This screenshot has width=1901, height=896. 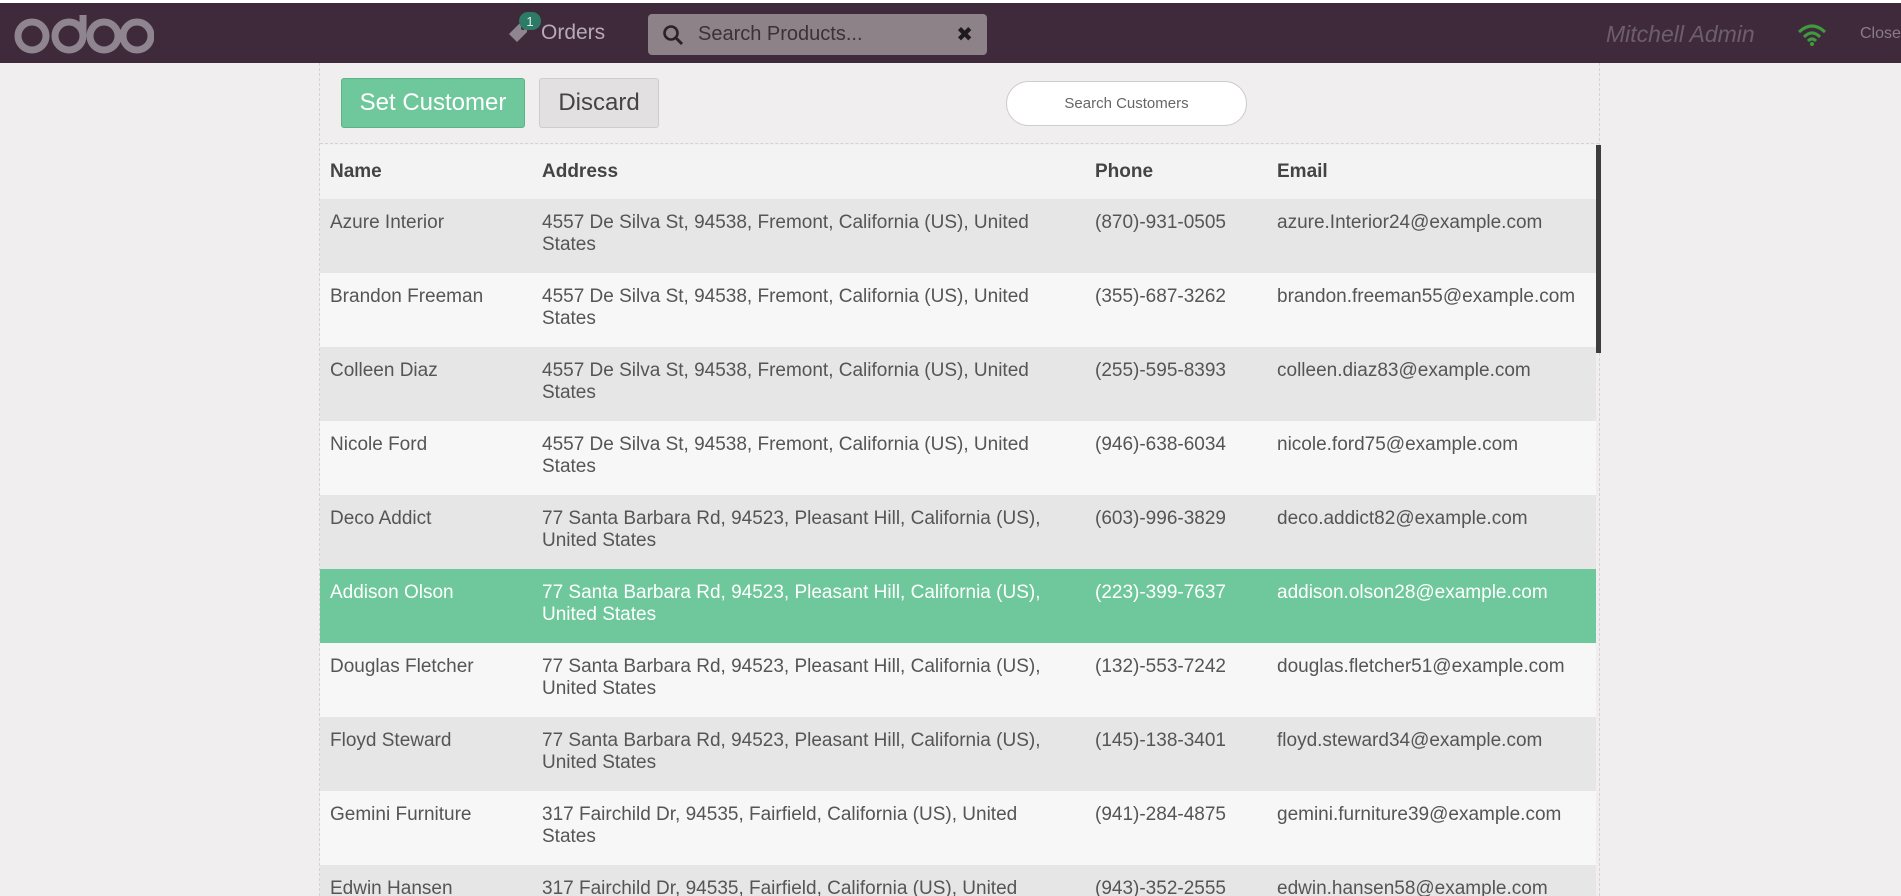 I want to click on customer-email: nicole.ford75@example.com, so click(x=1431, y=458).